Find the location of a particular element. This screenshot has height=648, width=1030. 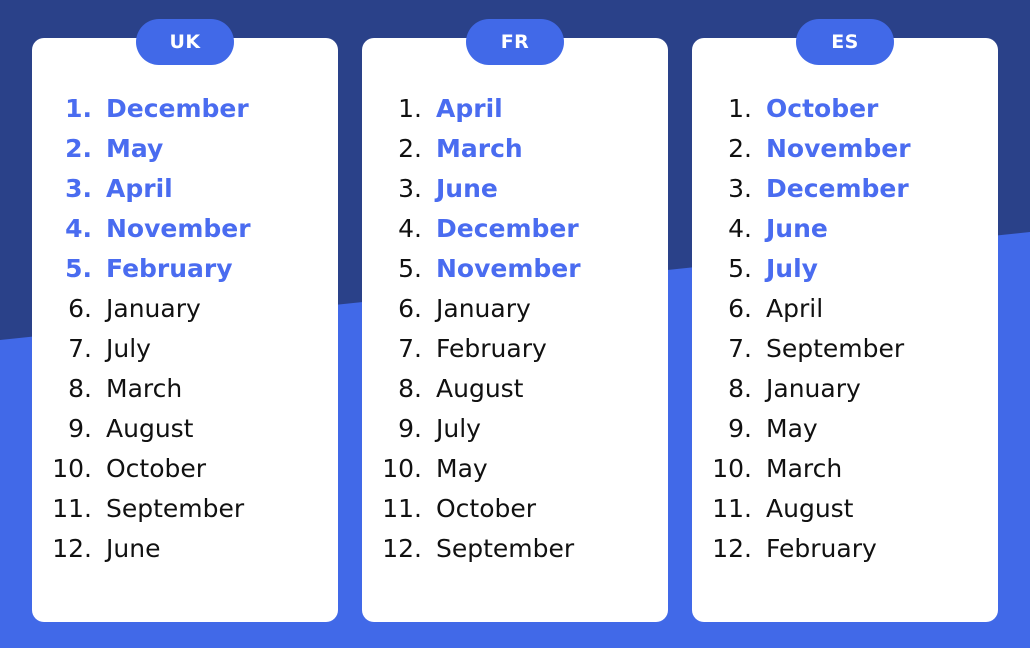

ranking-row: 12. September is located at coordinates (521, 554).